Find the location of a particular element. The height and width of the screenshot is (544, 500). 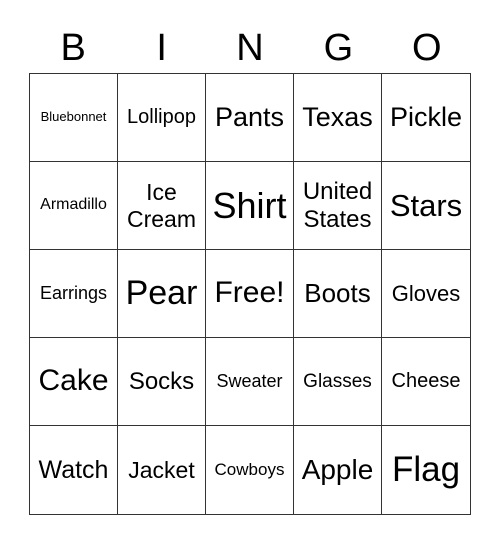

bingo-cell: Texas is located at coordinates (338, 118).